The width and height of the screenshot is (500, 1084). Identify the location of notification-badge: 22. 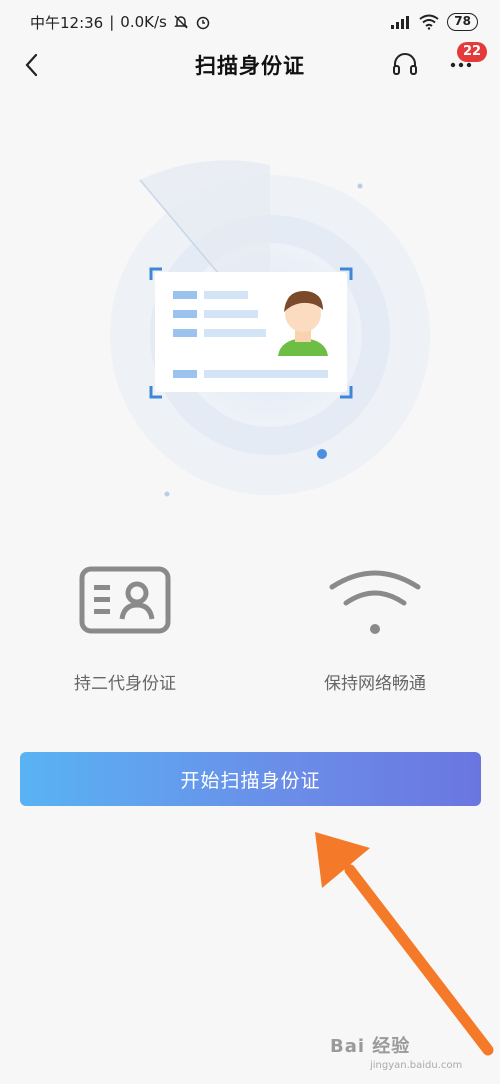
(472, 52).